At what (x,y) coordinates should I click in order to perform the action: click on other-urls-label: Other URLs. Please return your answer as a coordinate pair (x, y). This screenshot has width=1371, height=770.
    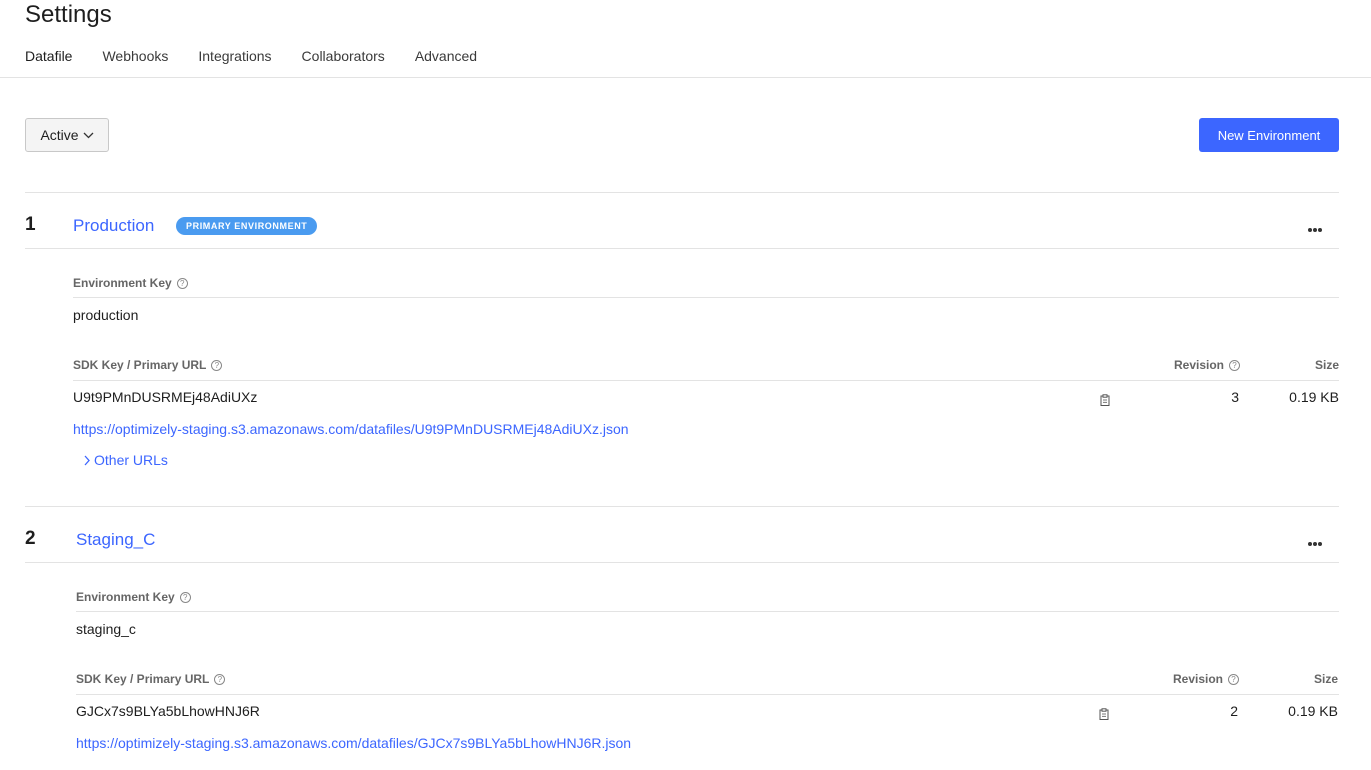
    Looking at the image, I should click on (131, 460).